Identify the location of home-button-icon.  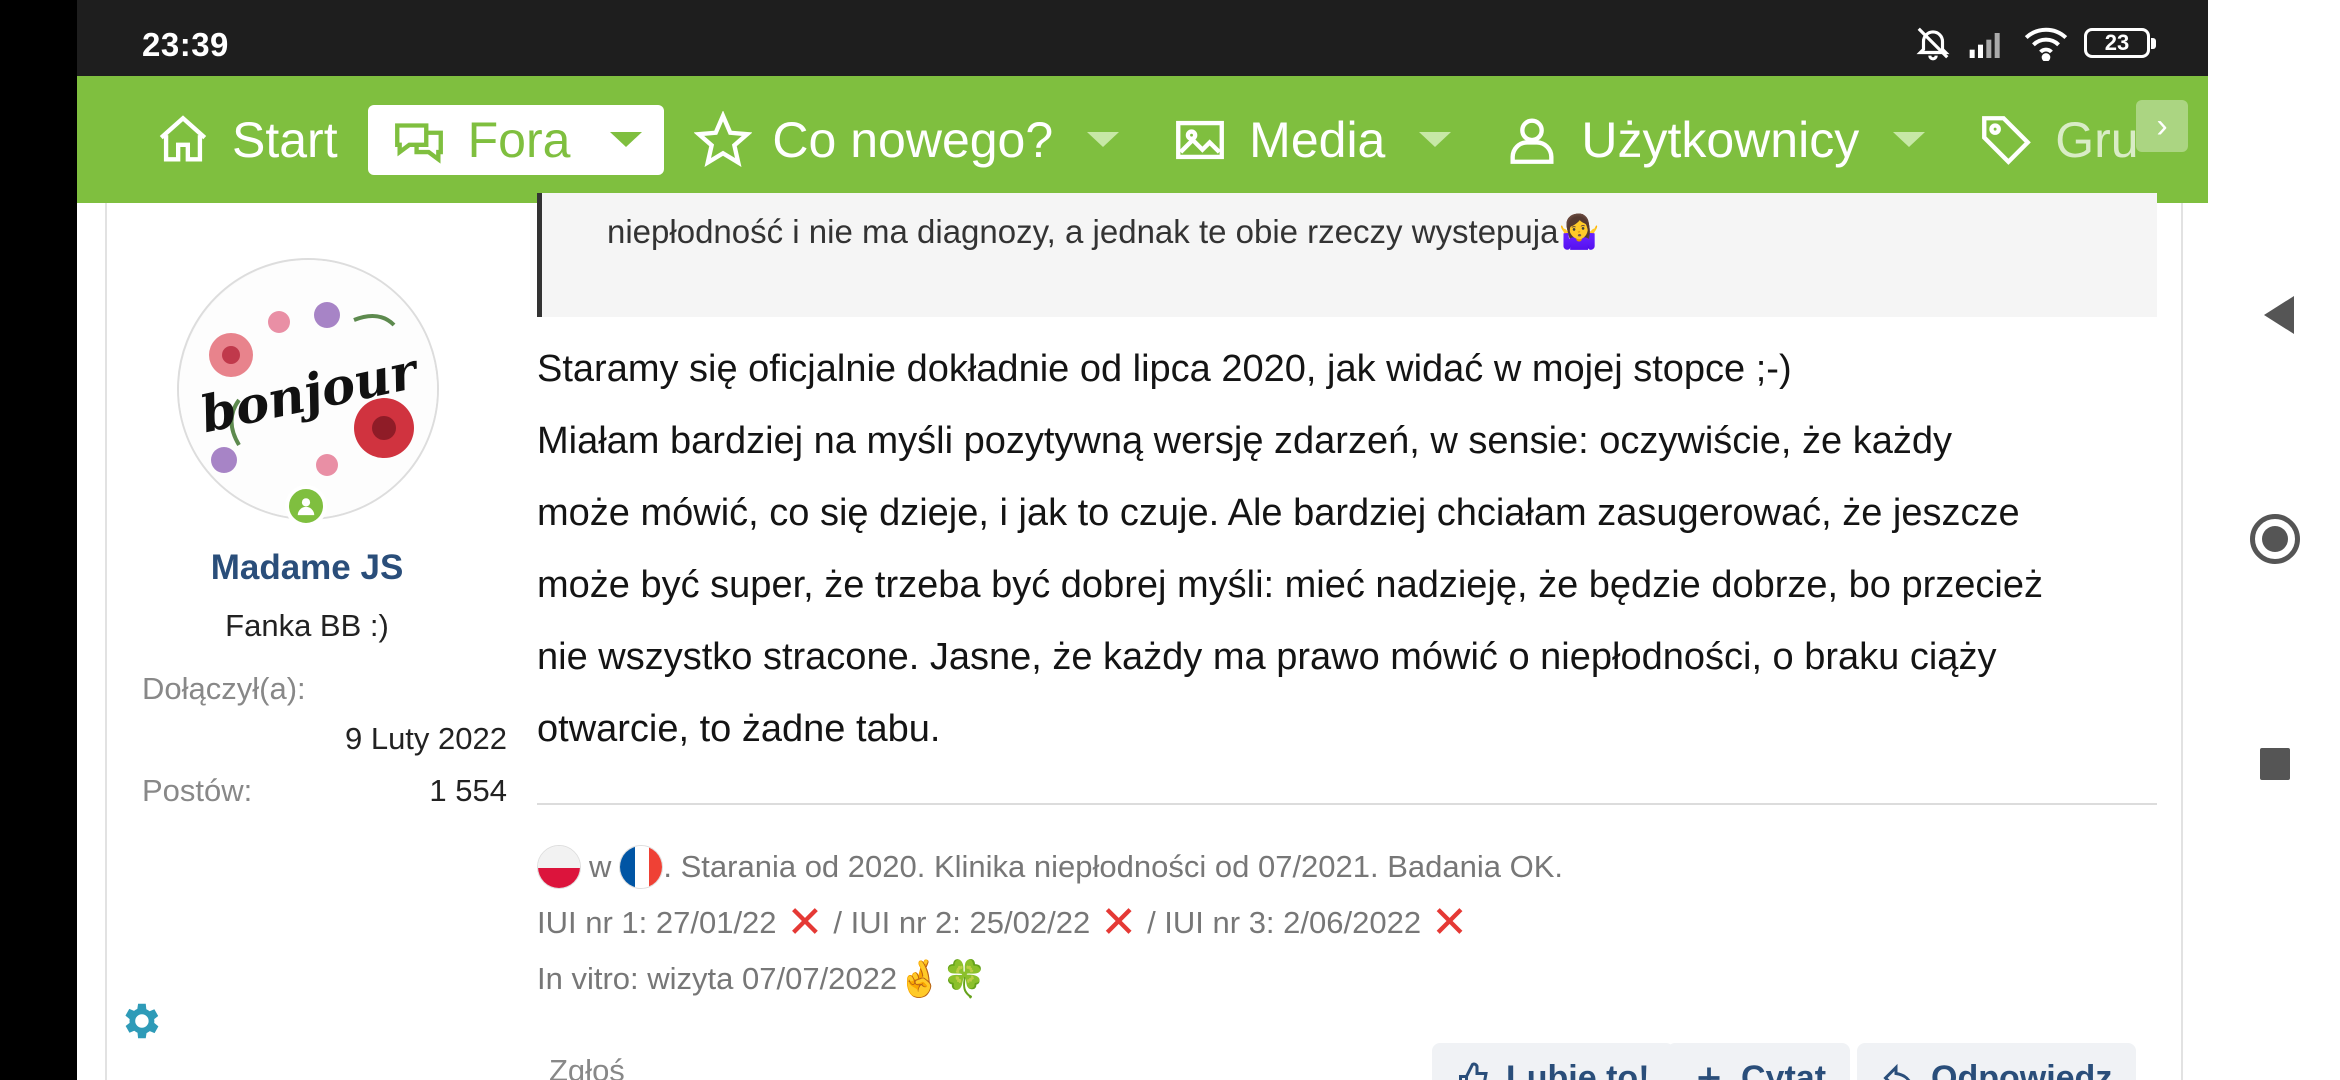
(2275, 539).